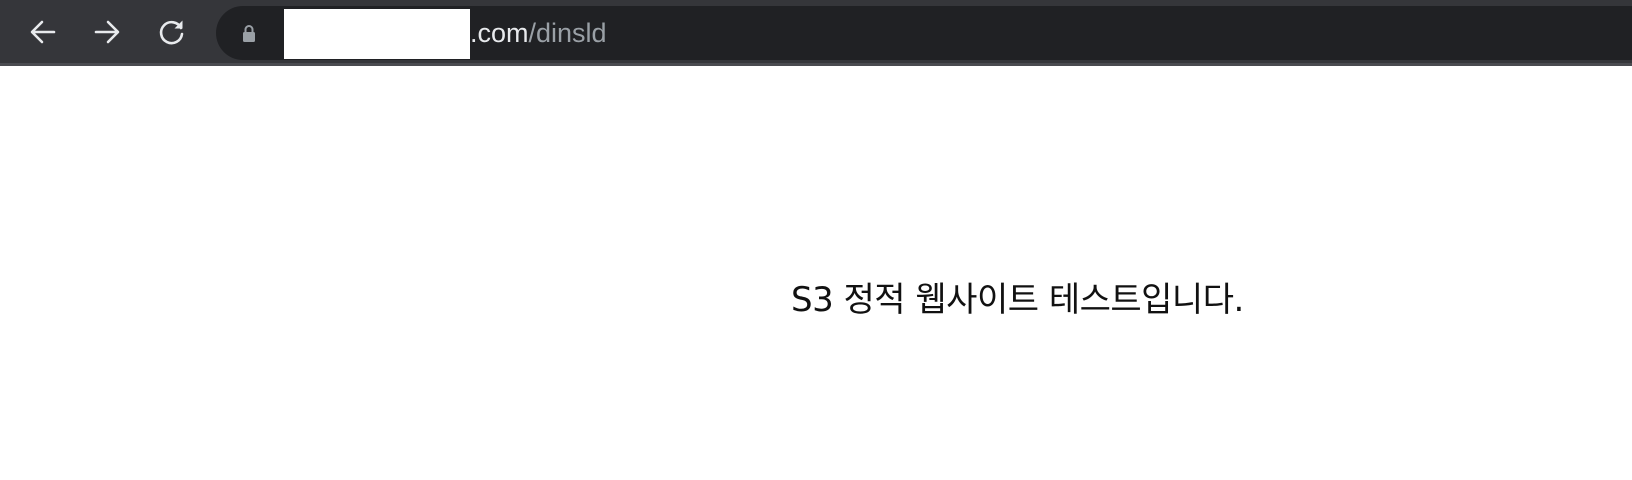 The height and width of the screenshot is (480, 1632). I want to click on url-text: .com/dinsld, so click(538, 33).